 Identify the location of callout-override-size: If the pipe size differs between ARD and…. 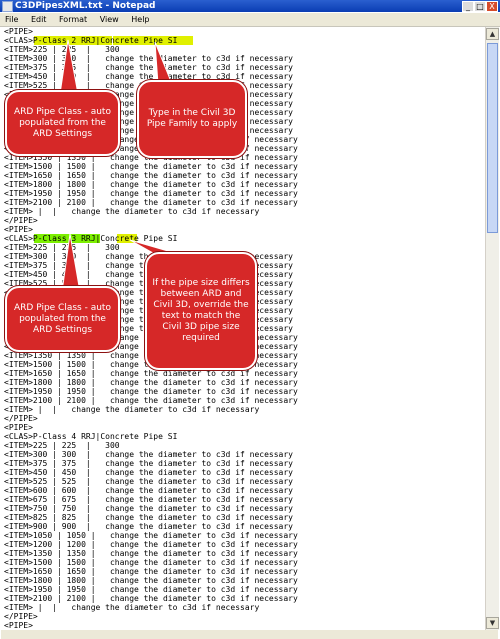
(201, 311).